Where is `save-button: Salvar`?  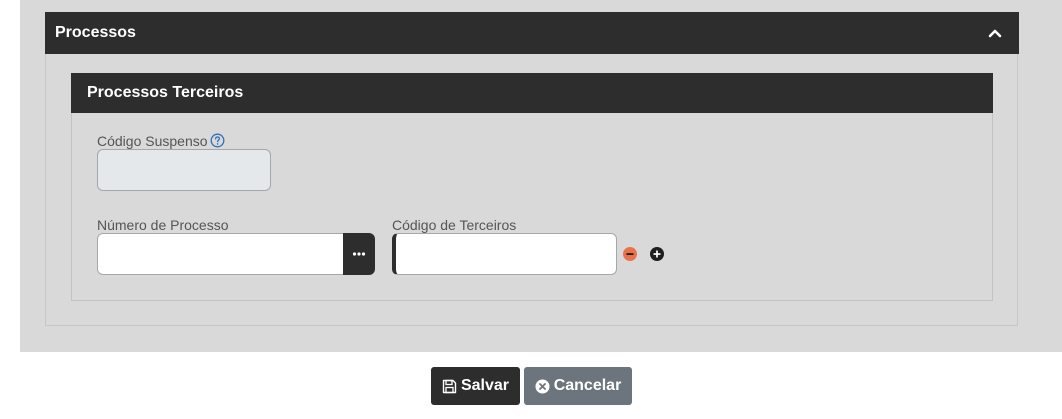 save-button: Salvar is located at coordinates (475, 386).